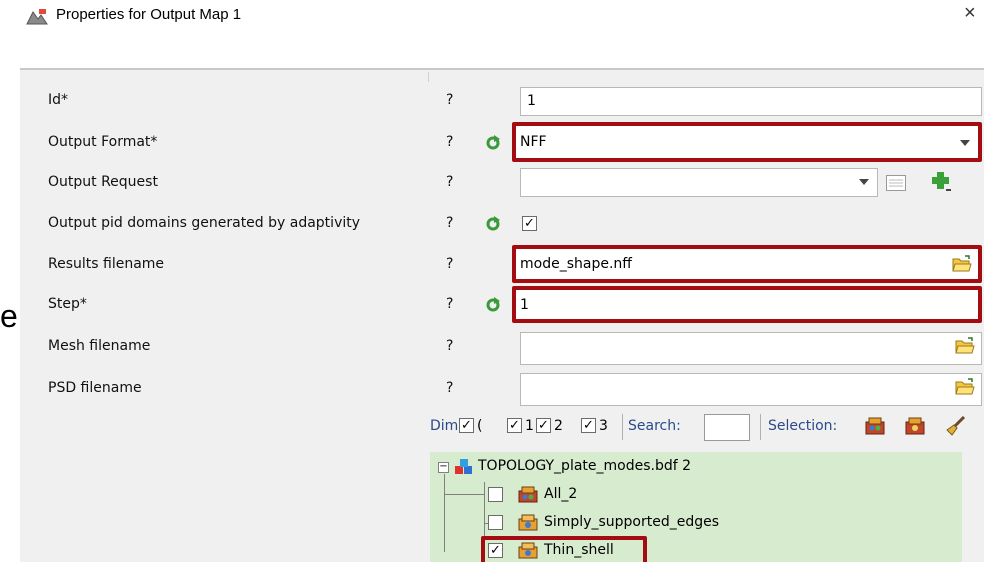 The height and width of the screenshot is (562, 984). I want to click on search-input, so click(727, 427).